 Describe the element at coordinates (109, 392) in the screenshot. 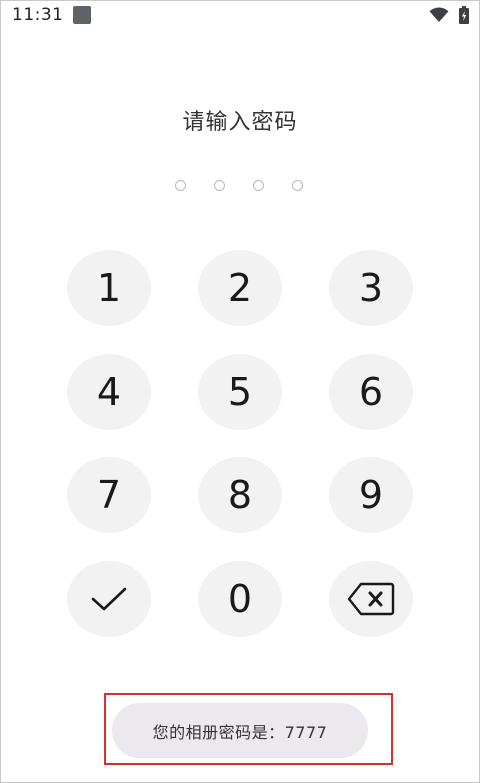

I see `key-4: 4` at that location.